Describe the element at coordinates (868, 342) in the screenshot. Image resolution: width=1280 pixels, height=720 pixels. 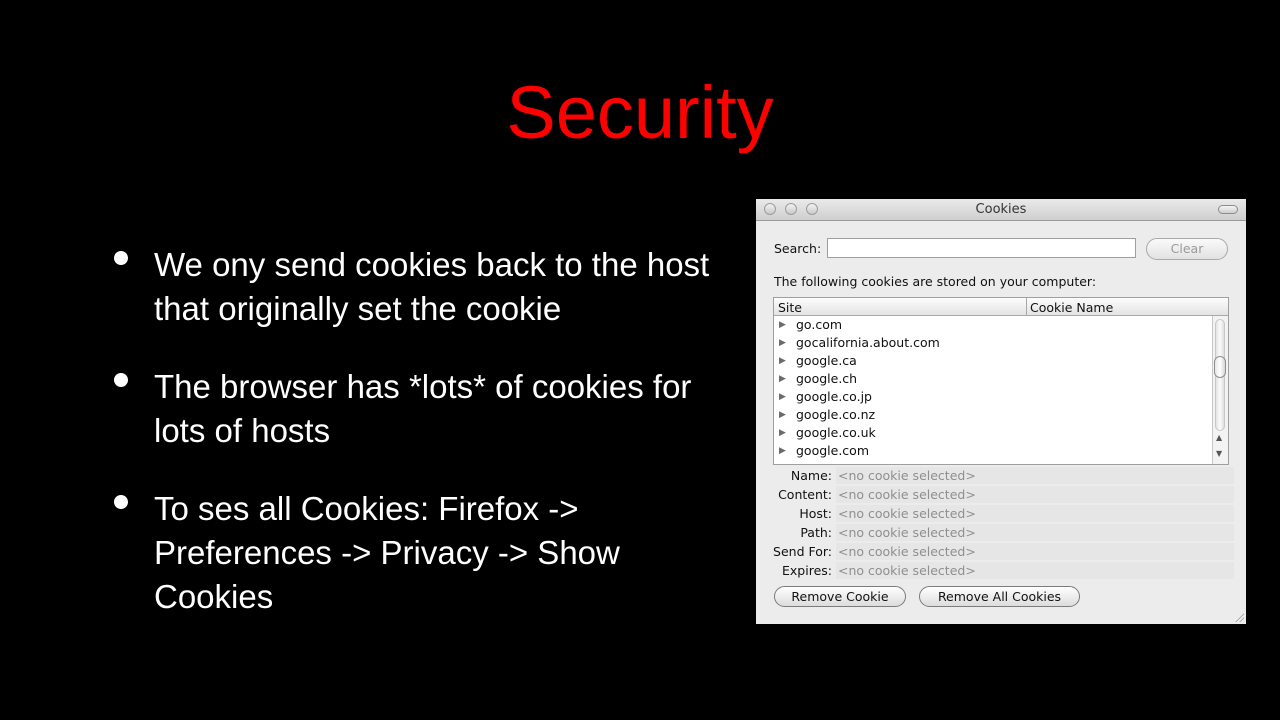
I see `site-name: gocalifornia.about.com` at that location.